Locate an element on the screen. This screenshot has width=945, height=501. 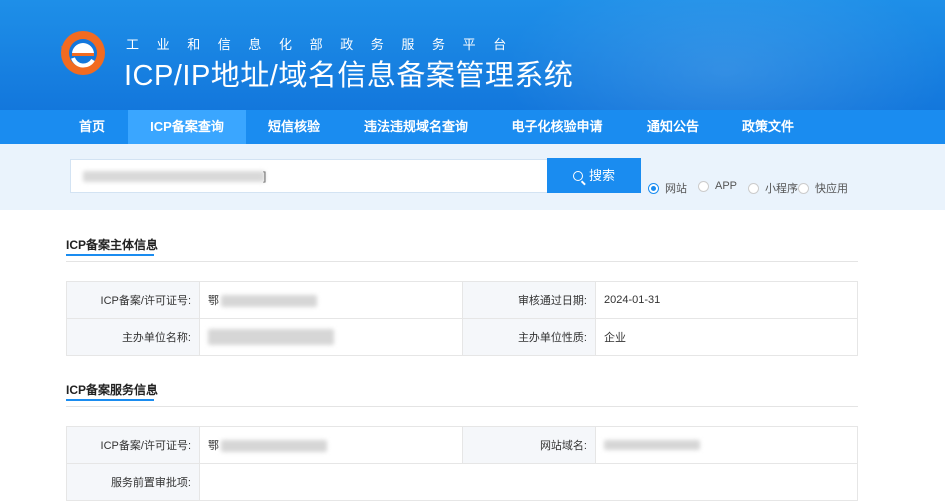
table-row: 主办单位名称: 主办单位性质: 企业 is located at coordinates (462, 337).